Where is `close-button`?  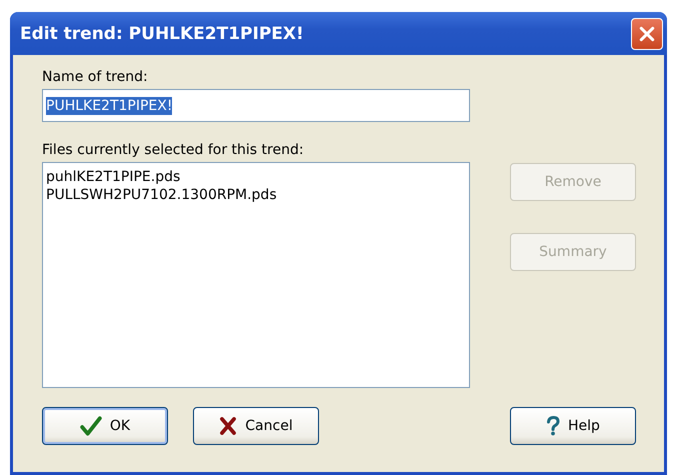
close-button is located at coordinates (647, 34).